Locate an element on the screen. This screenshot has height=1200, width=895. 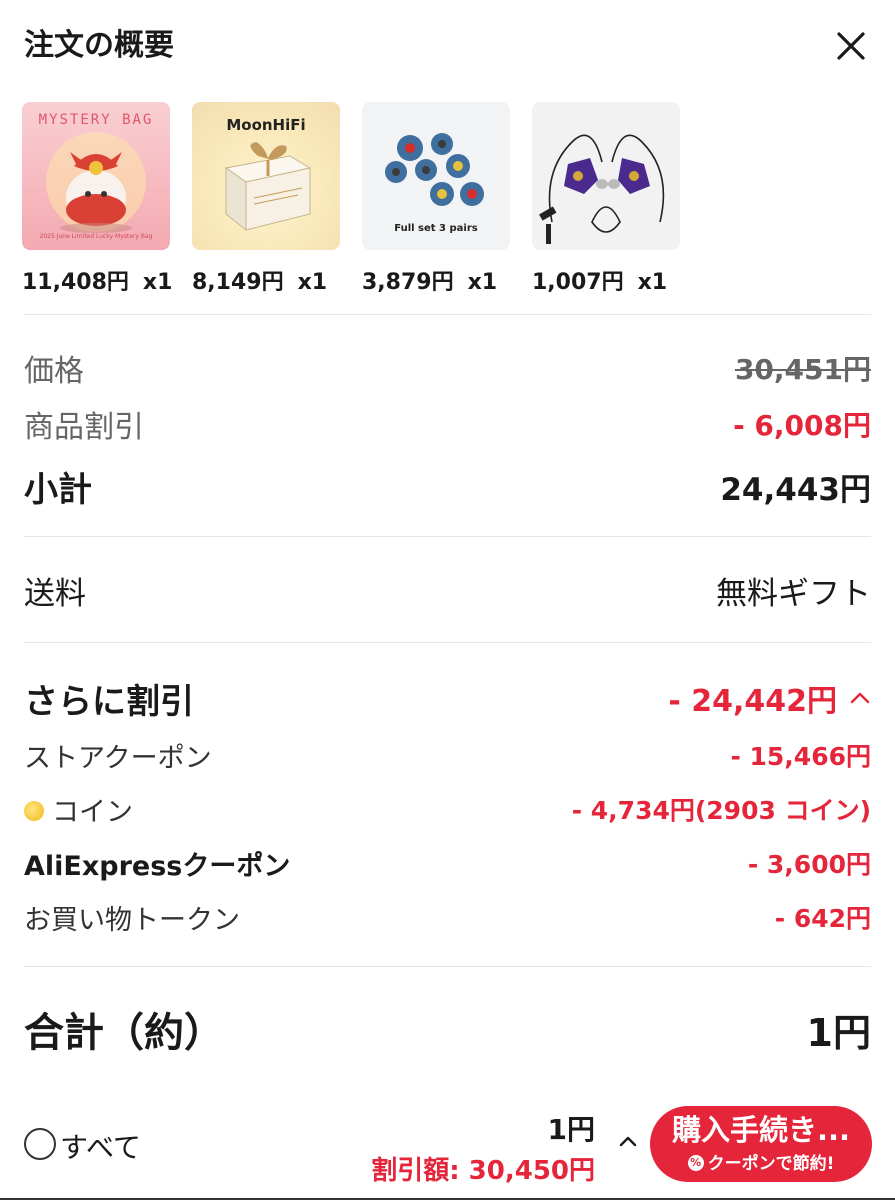
subtotal-label: 小計 is located at coordinates (58, 489).